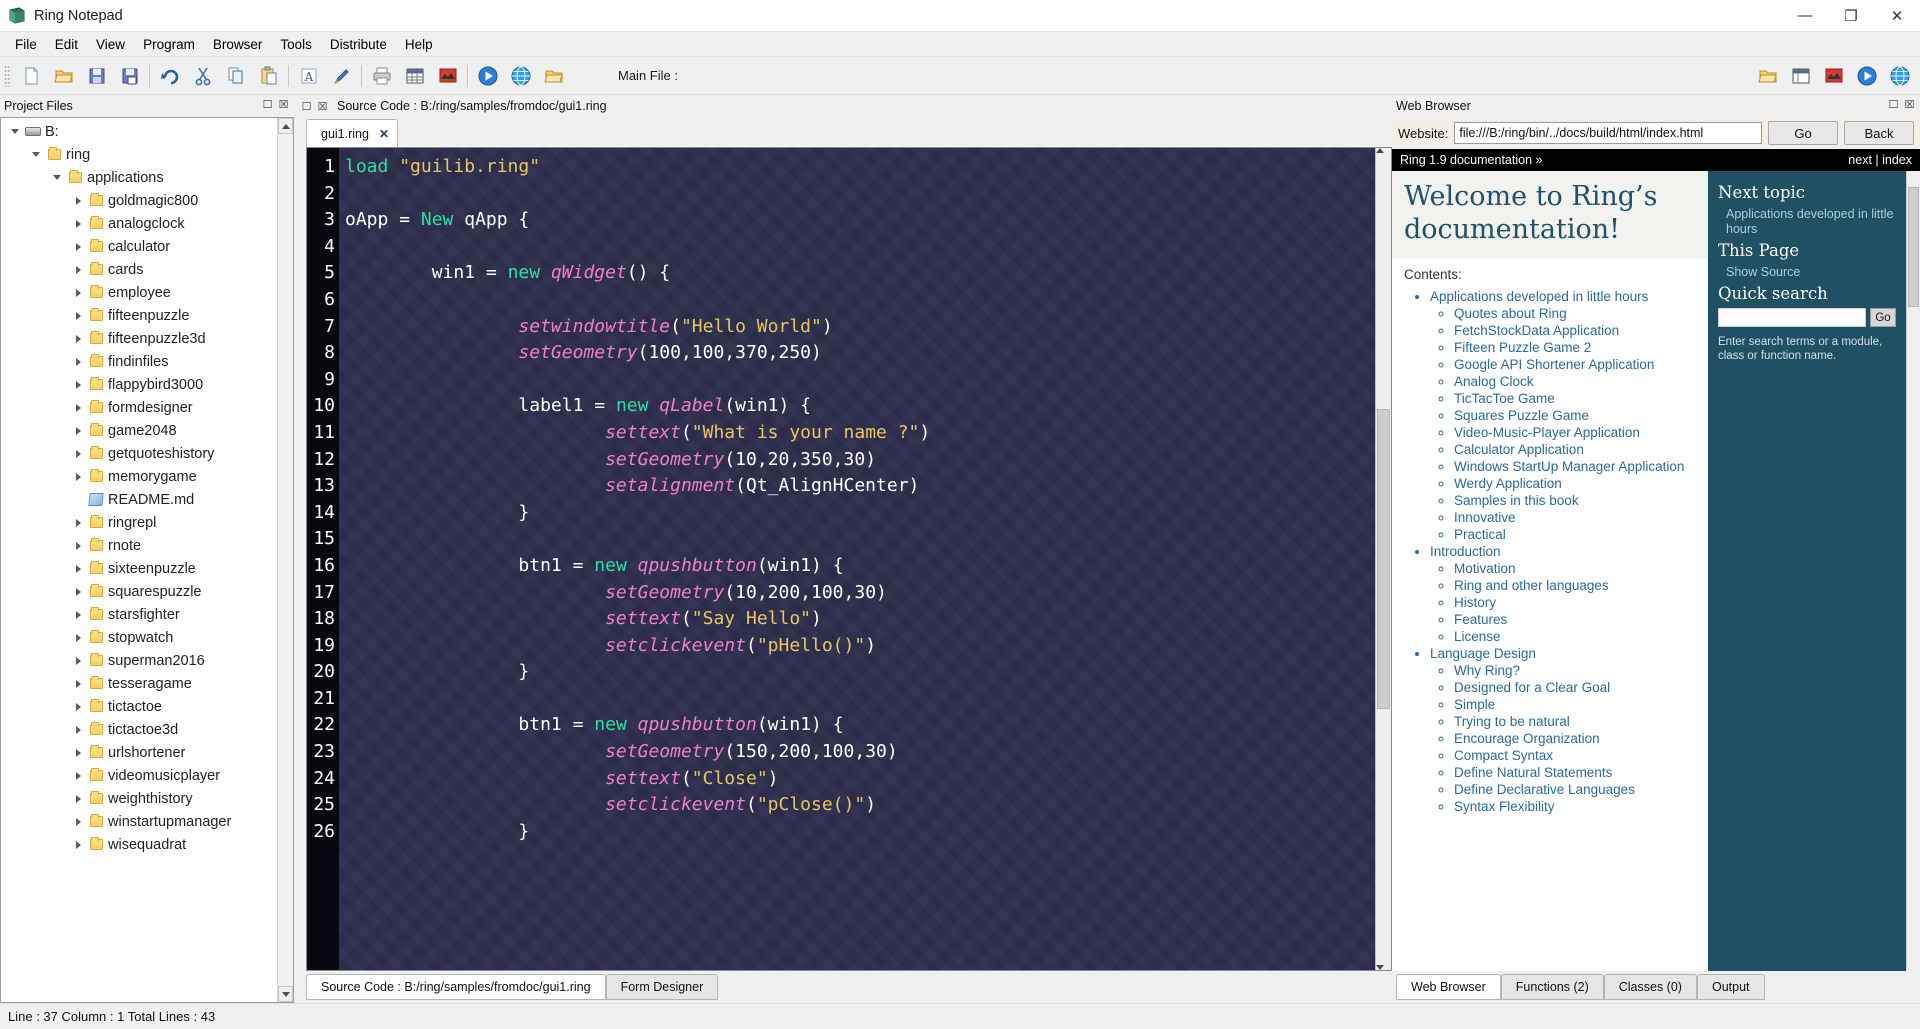  Describe the element at coordinates (139, 637) in the screenshot. I see `tree-item: stopwatch` at that location.